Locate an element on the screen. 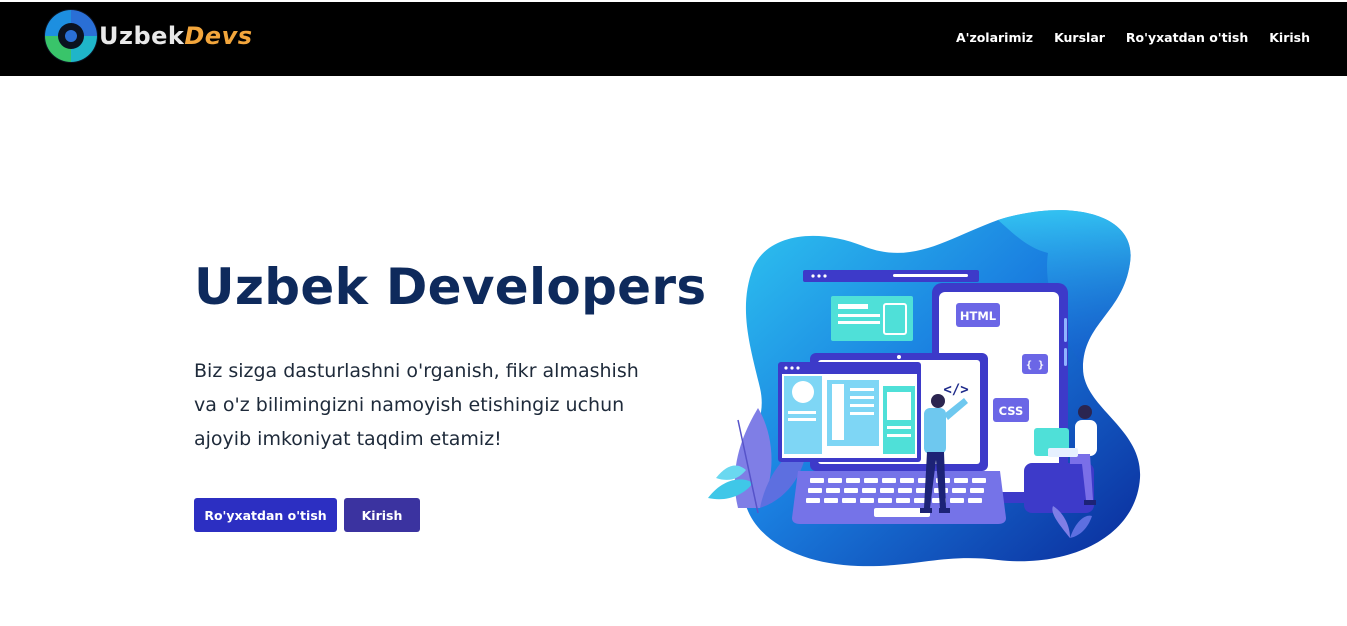 The width and height of the screenshot is (1347, 626). hero-title: Uzbek Developers is located at coordinates (450, 287).